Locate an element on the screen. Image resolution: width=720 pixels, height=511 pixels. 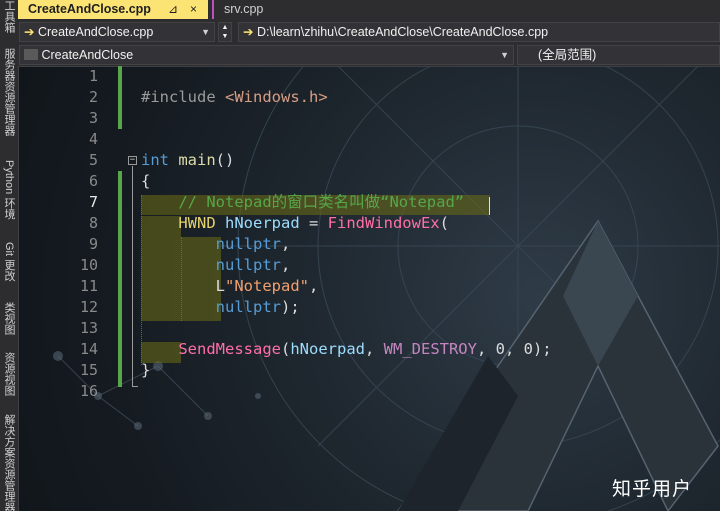
code-token: L is located at coordinates (183, 286).